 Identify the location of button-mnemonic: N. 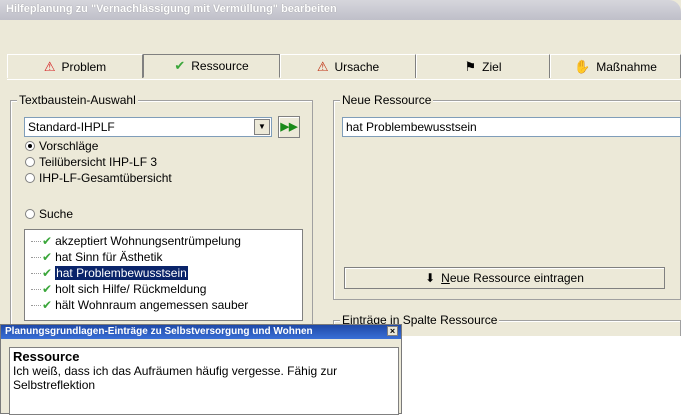
(445, 278).